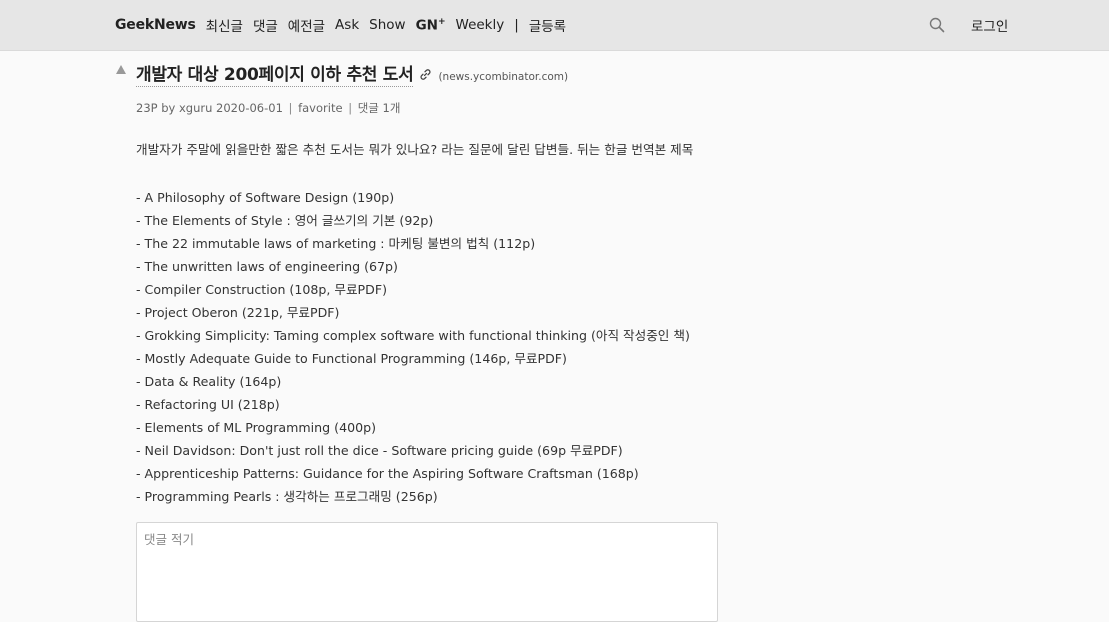 The height and width of the screenshot is (622, 1109). I want to click on post-domain: (news.ycombinator.com), so click(503, 77).